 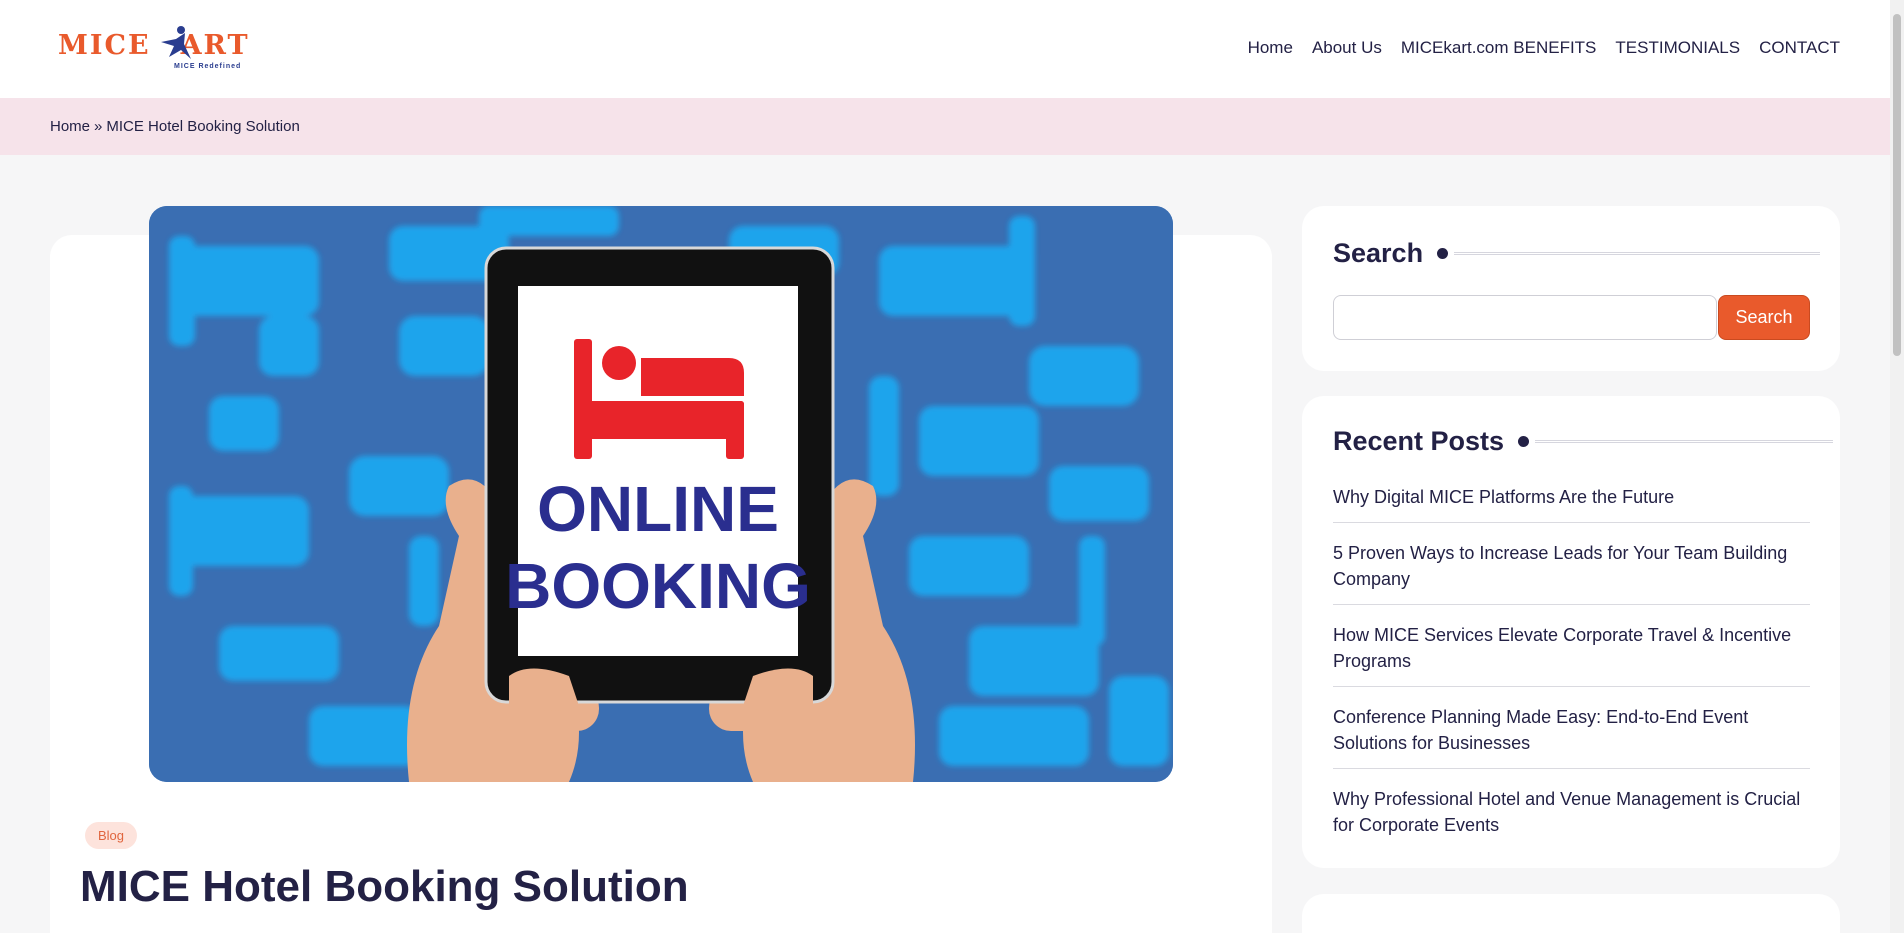 I want to click on logo-wordmark: MICE ART, so click(x=154, y=45).